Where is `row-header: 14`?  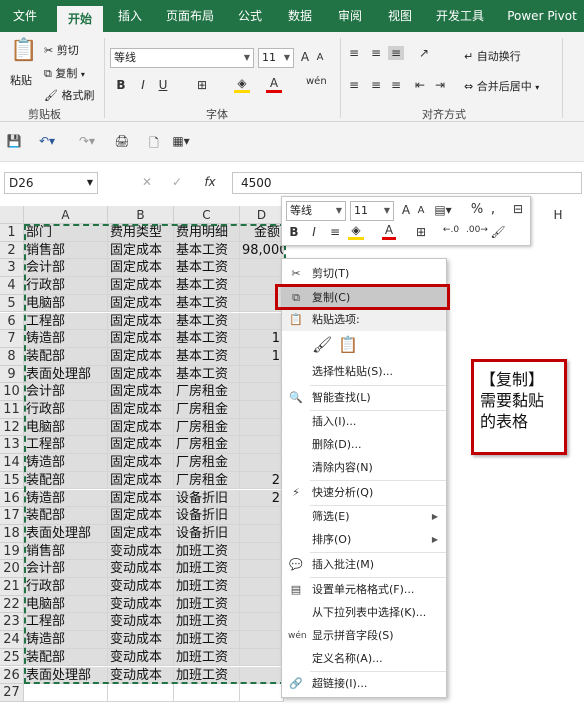
row-header: 14 is located at coordinates (12, 463).